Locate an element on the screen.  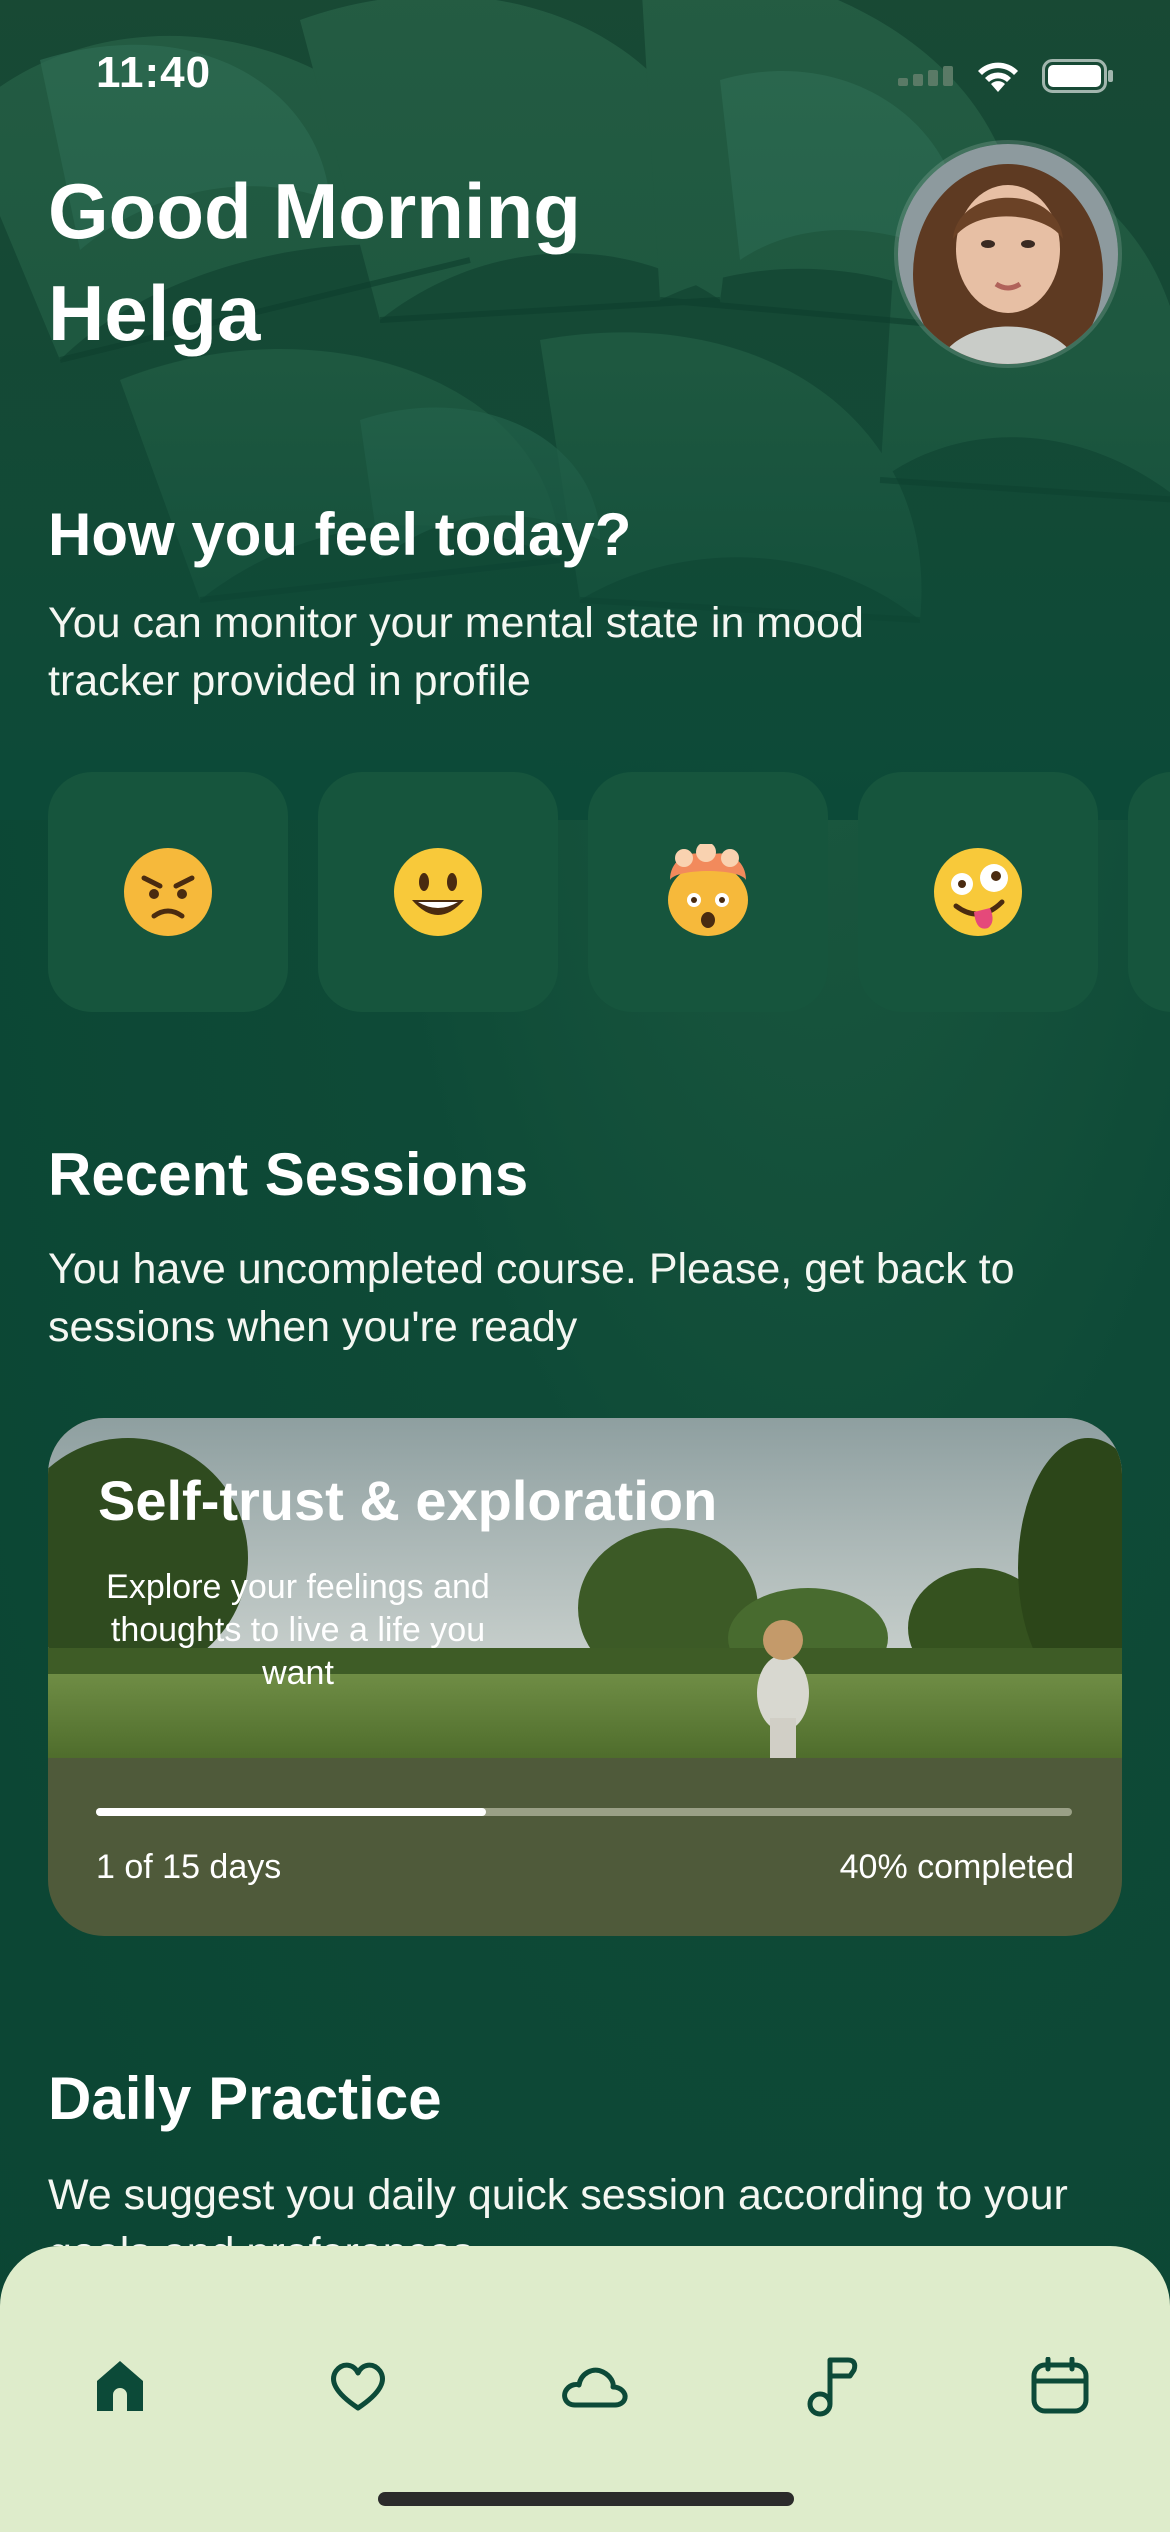
smiling-face-icon is located at coordinates (438, 892).